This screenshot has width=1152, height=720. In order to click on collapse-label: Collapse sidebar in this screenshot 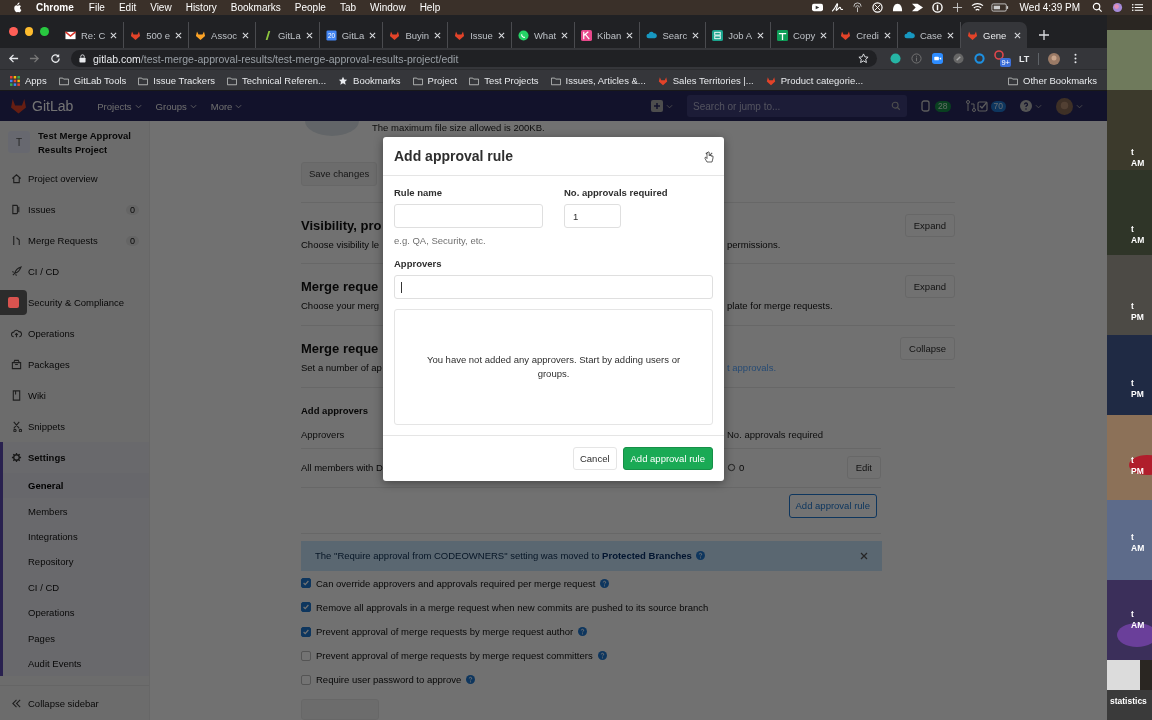, I will do `click(63, 703)`.